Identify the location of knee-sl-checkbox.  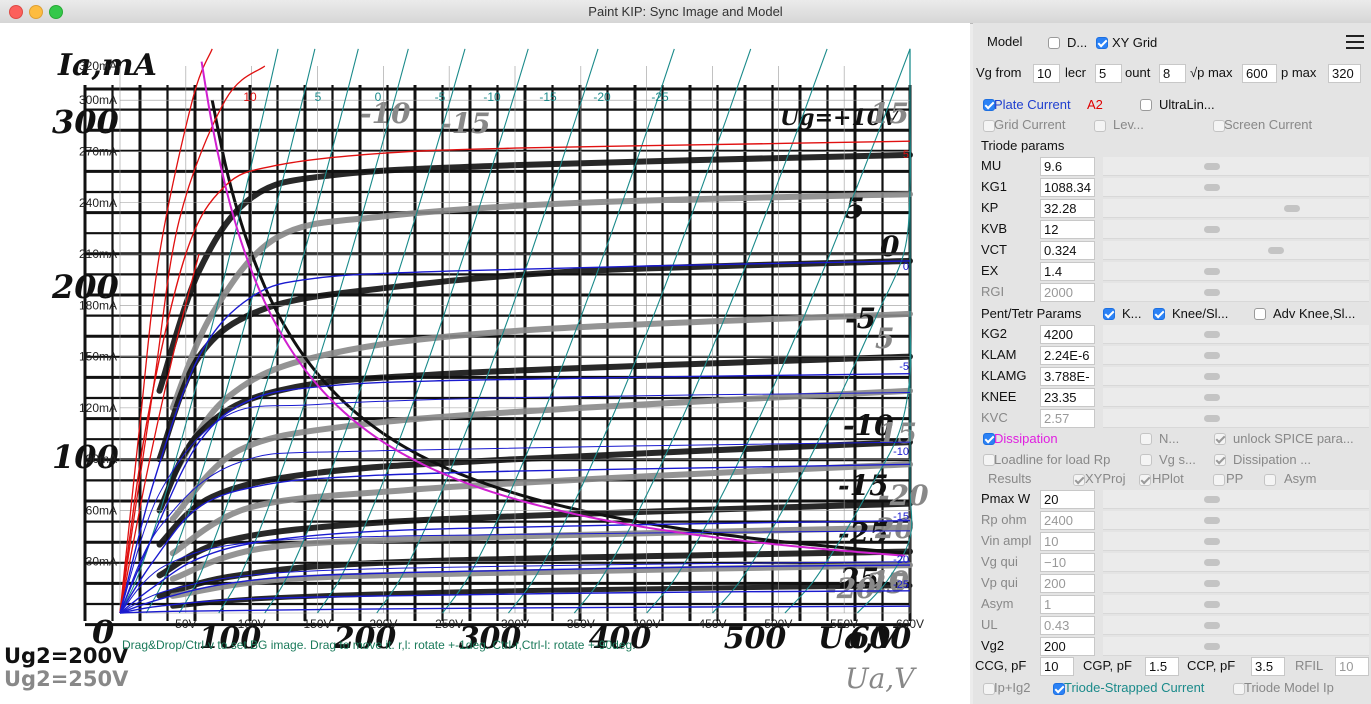
(1159, 314).